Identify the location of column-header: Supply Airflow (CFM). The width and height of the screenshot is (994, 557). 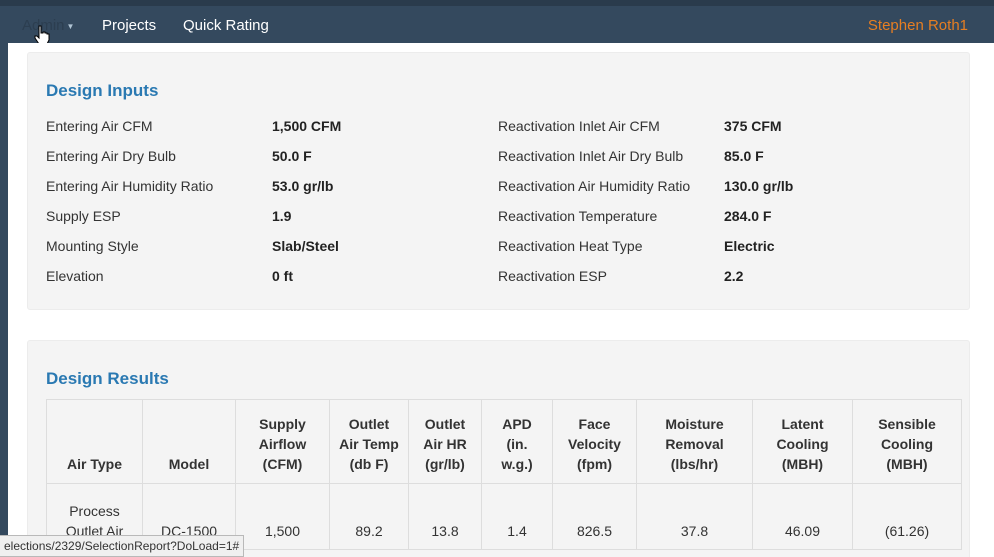
(282, 441).